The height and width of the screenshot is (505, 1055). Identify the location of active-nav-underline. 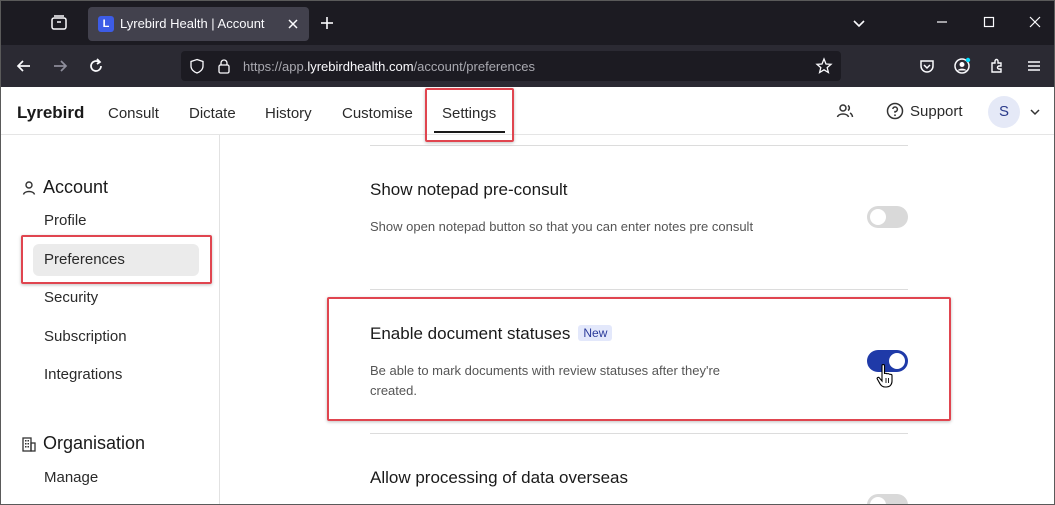
(469, 132).